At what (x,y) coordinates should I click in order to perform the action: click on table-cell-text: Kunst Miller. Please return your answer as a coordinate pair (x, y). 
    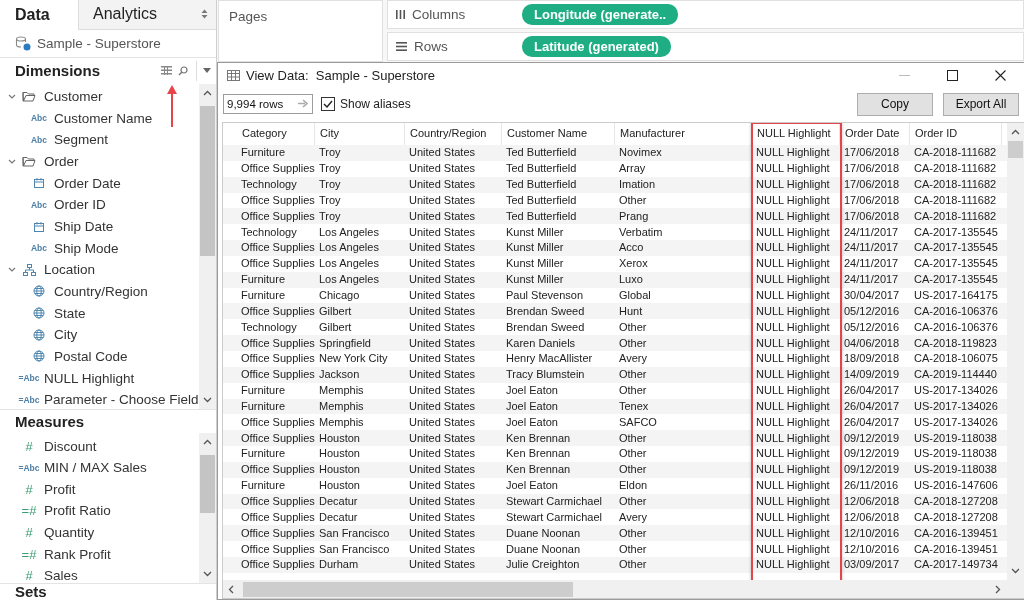
    Looking at the image, I should click on (535, 280).